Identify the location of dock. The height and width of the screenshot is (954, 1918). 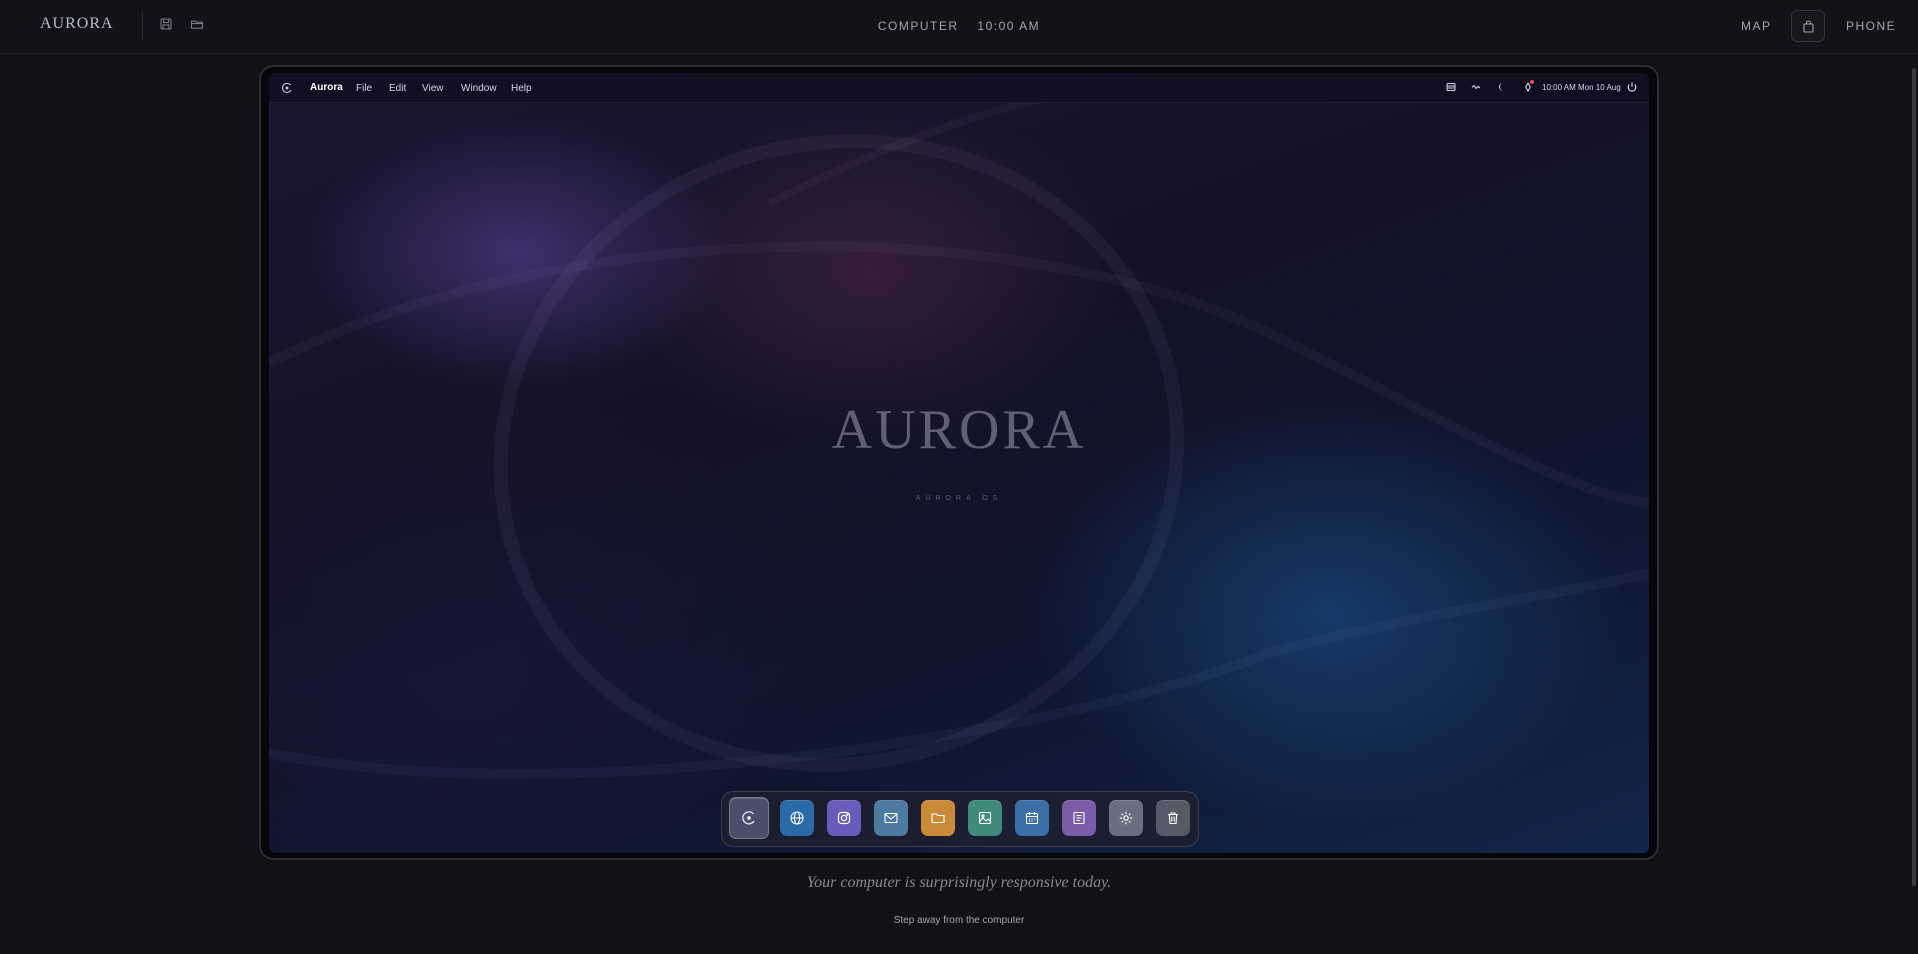
(960, 819).